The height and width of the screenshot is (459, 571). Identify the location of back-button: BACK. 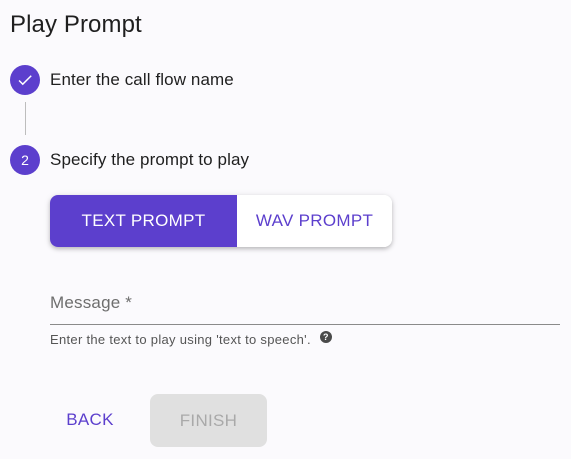
(90, 420).